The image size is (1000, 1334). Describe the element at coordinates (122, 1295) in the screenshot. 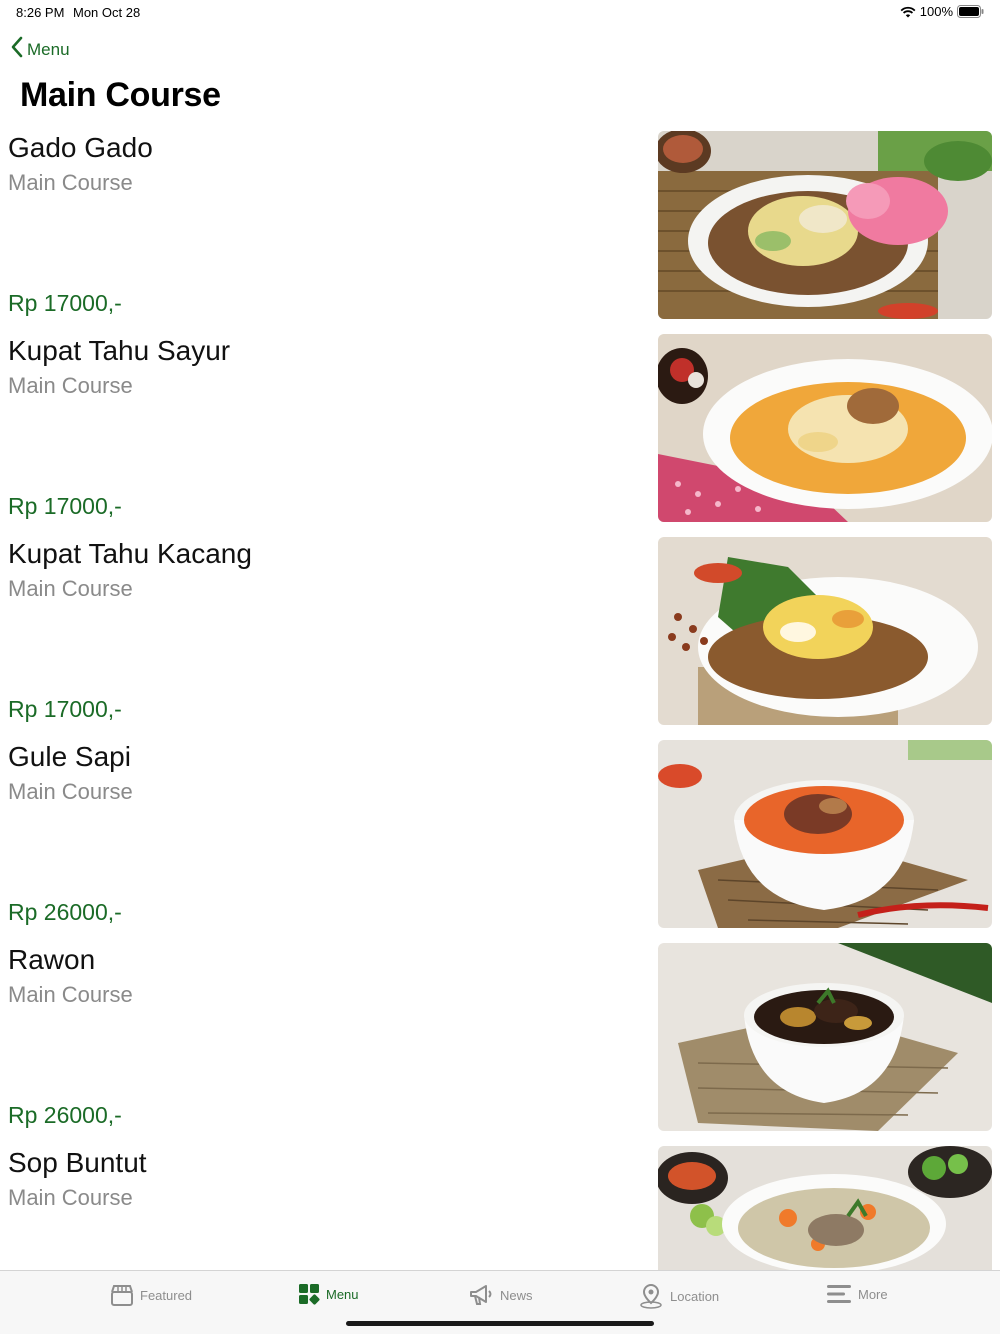

I see `storefront-icon` at that location.